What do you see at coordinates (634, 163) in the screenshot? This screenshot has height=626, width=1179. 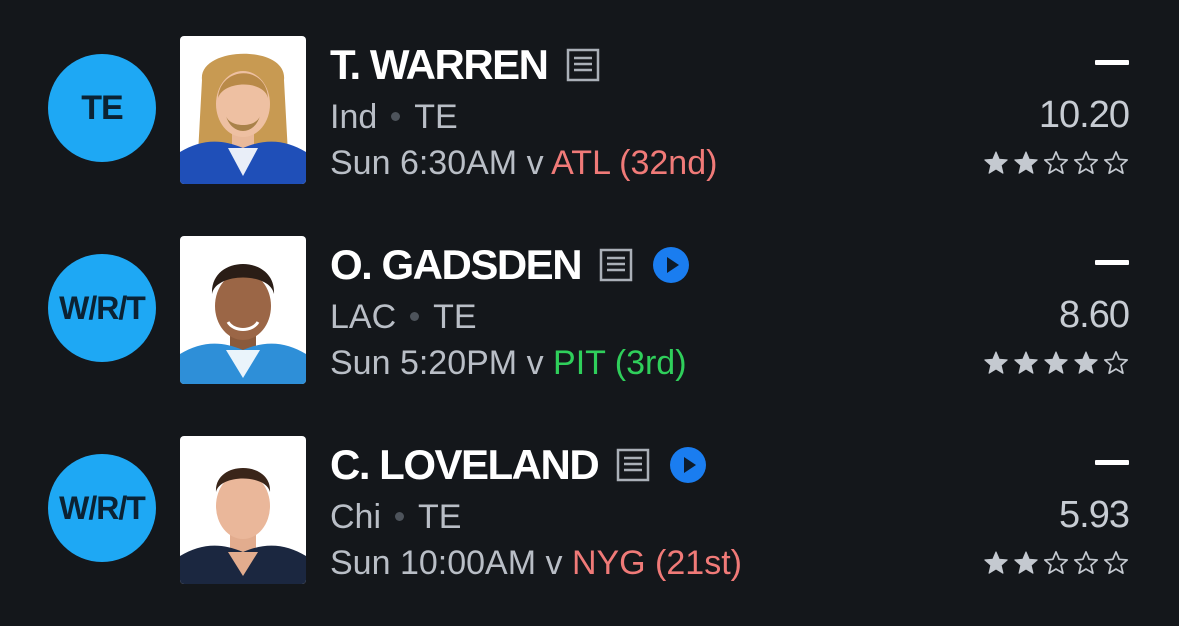 I see `opponent-rank: ATL (32nd)` at bounding box center [634, 163].